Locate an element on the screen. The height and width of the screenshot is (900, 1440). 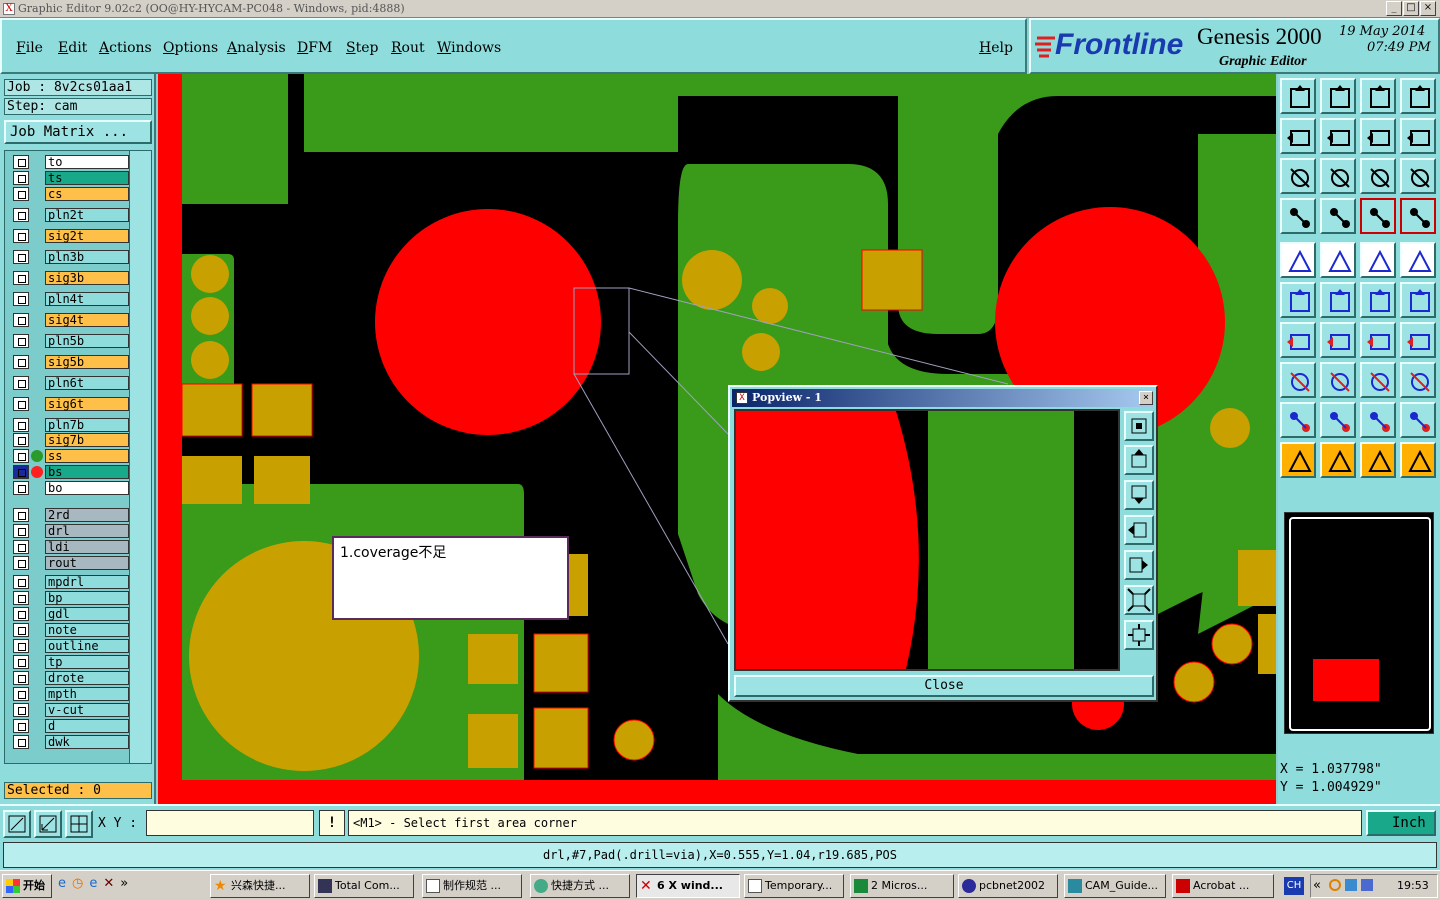
layer-row-ss: ss is located at coordinates (71, 456).